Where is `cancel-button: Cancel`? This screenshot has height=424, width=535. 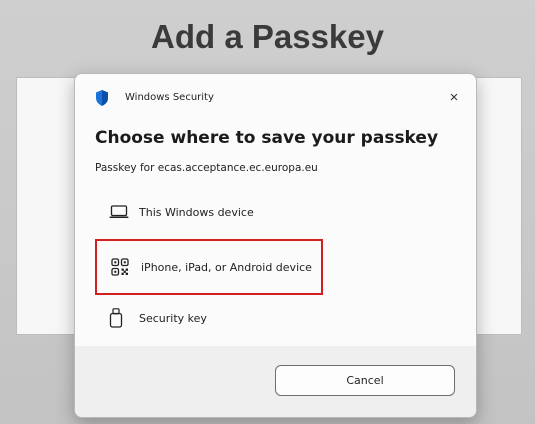
cancel-button: Cancel is located at coordinates (365, 380).